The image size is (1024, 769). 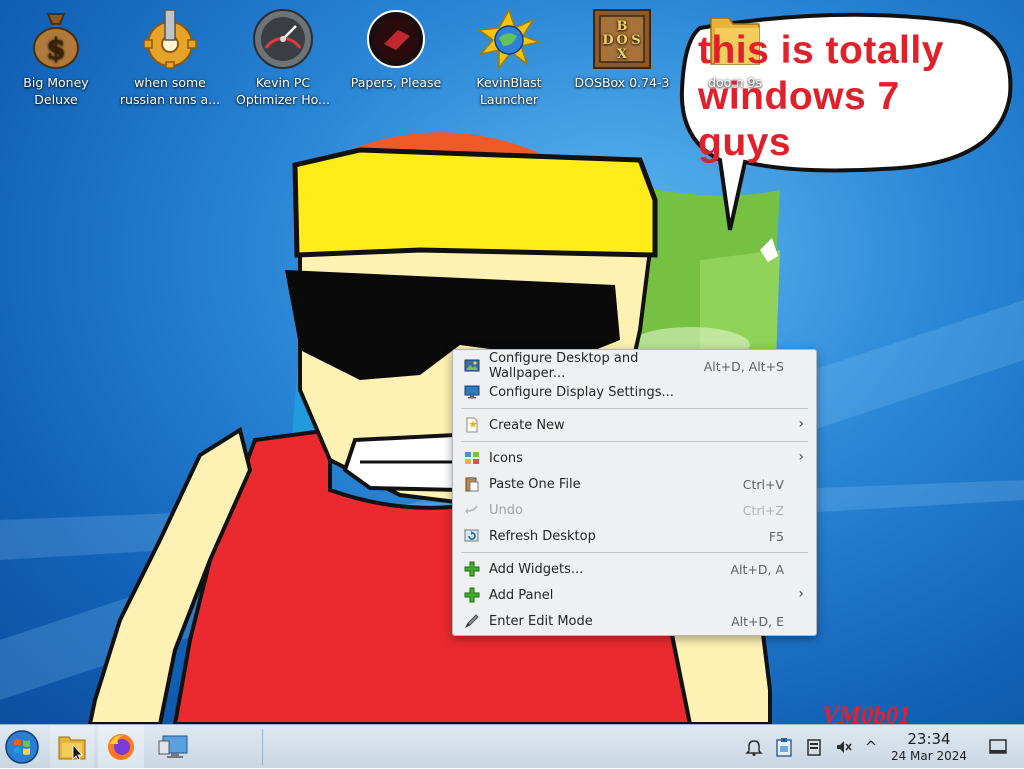 I want to click on svg-text: B, so click(x=622, y=26).